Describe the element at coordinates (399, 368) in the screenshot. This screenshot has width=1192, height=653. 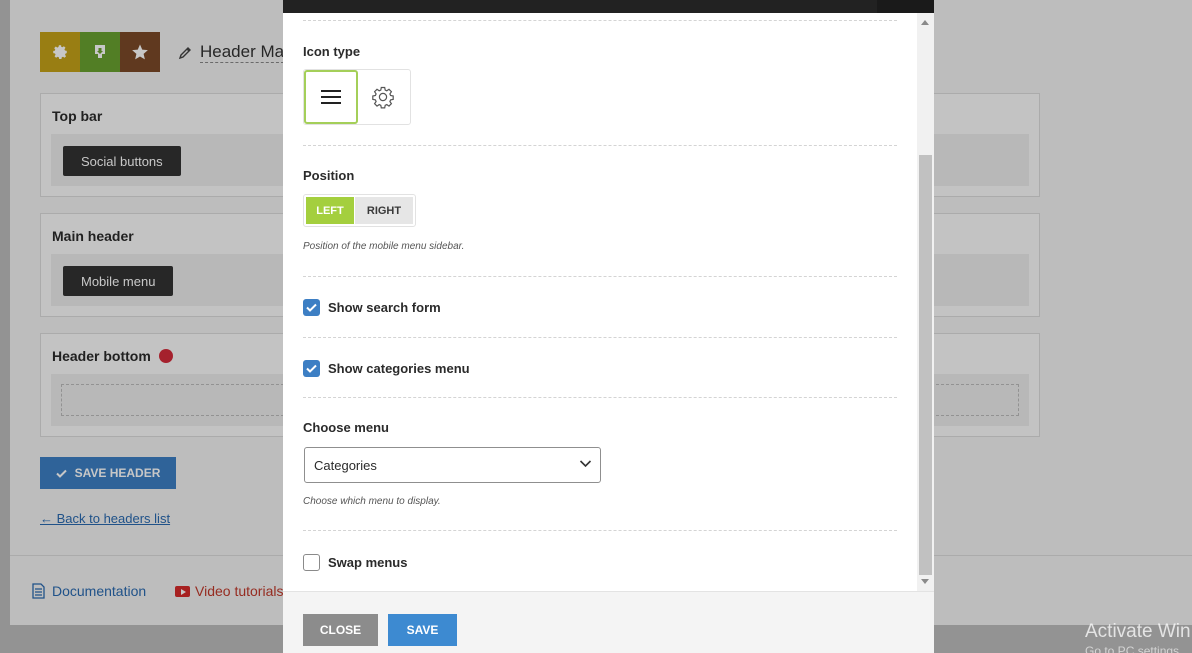
I see `show-categories-menu-label: Show categories menu` at that location.